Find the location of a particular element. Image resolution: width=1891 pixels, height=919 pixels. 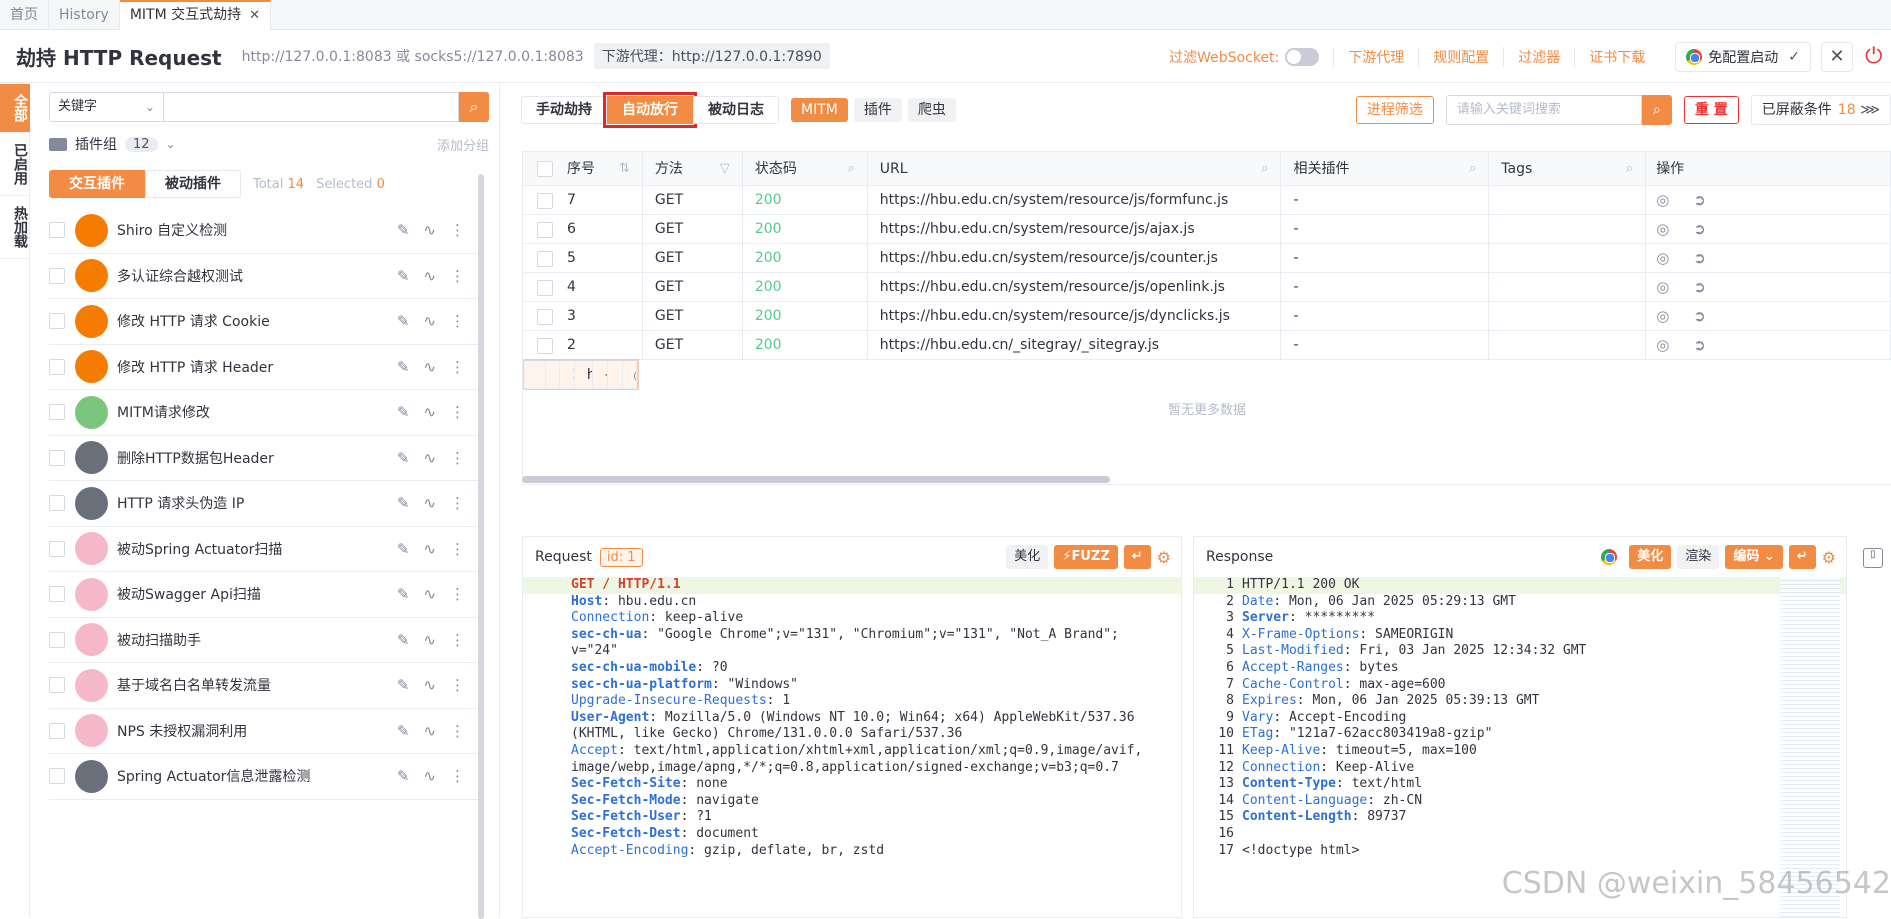

close-mitm-button: ✕ is located at coordinates (1837, 57).